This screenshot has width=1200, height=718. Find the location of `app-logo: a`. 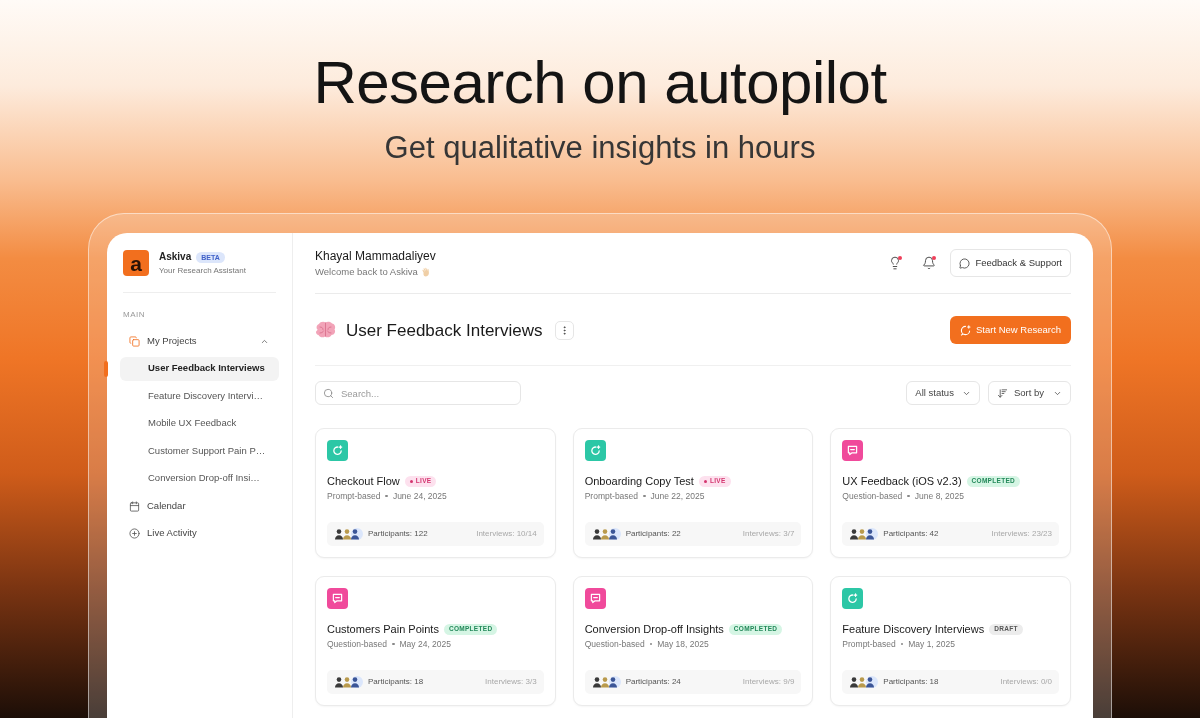

app-logo: a is located at coordinates (136, 263).